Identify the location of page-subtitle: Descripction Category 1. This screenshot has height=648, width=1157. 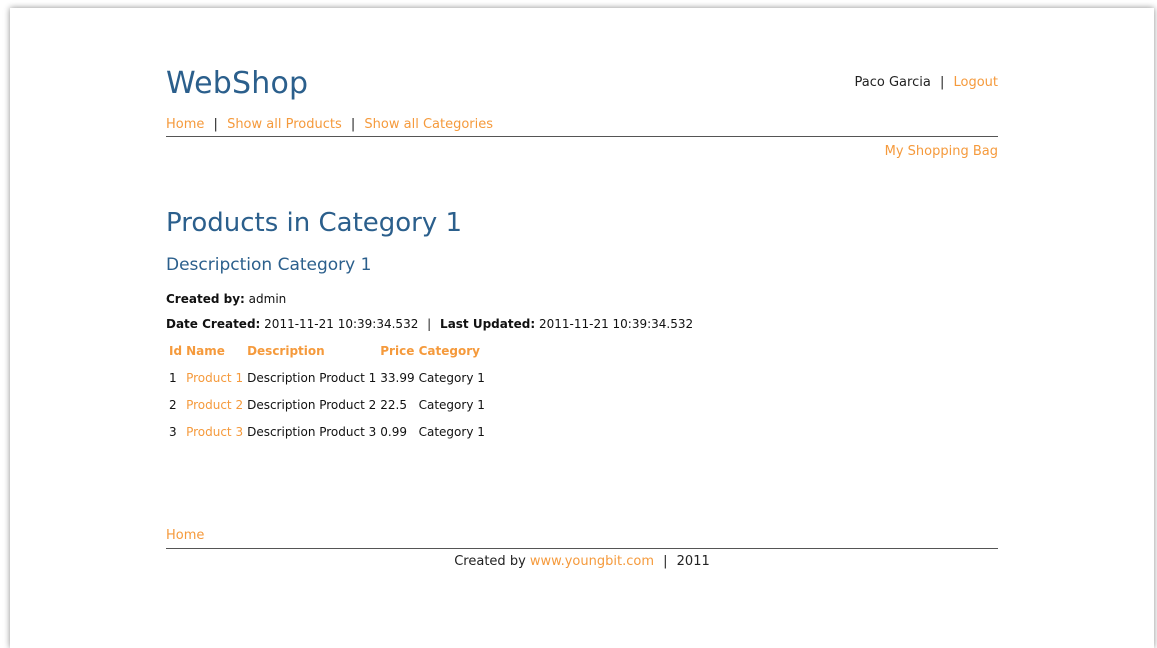
(269, 265).